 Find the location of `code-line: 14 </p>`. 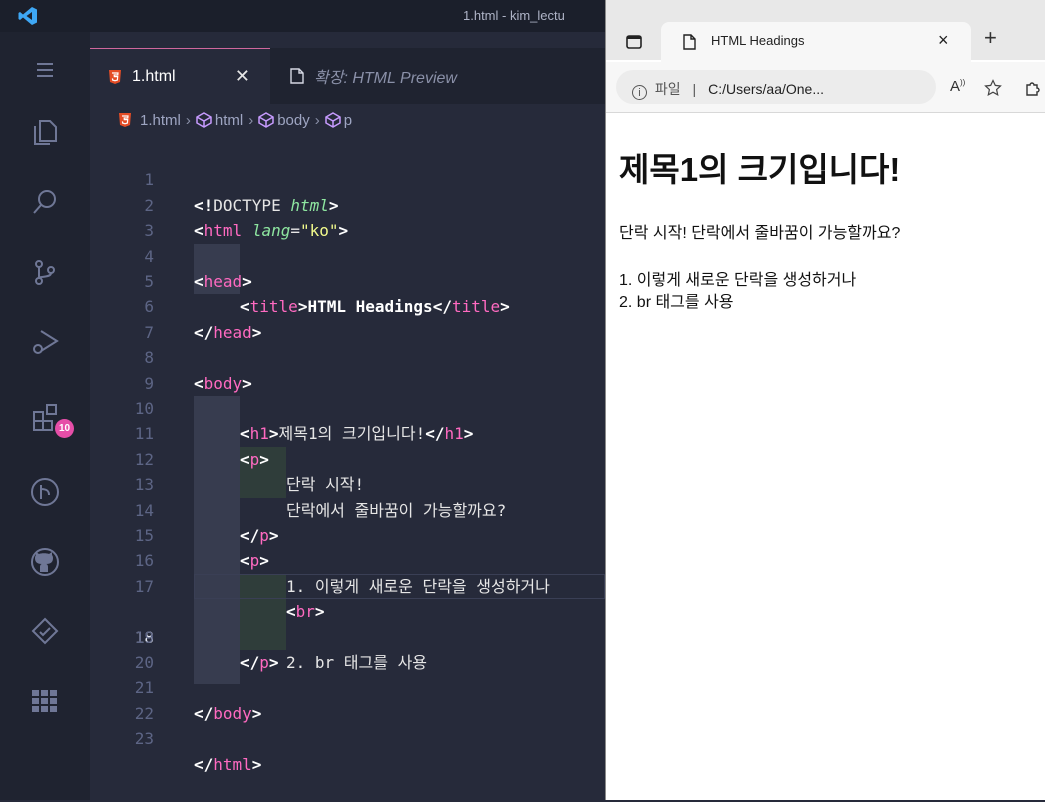

code-line: 14 </p> is located at coordinates (347, 508).